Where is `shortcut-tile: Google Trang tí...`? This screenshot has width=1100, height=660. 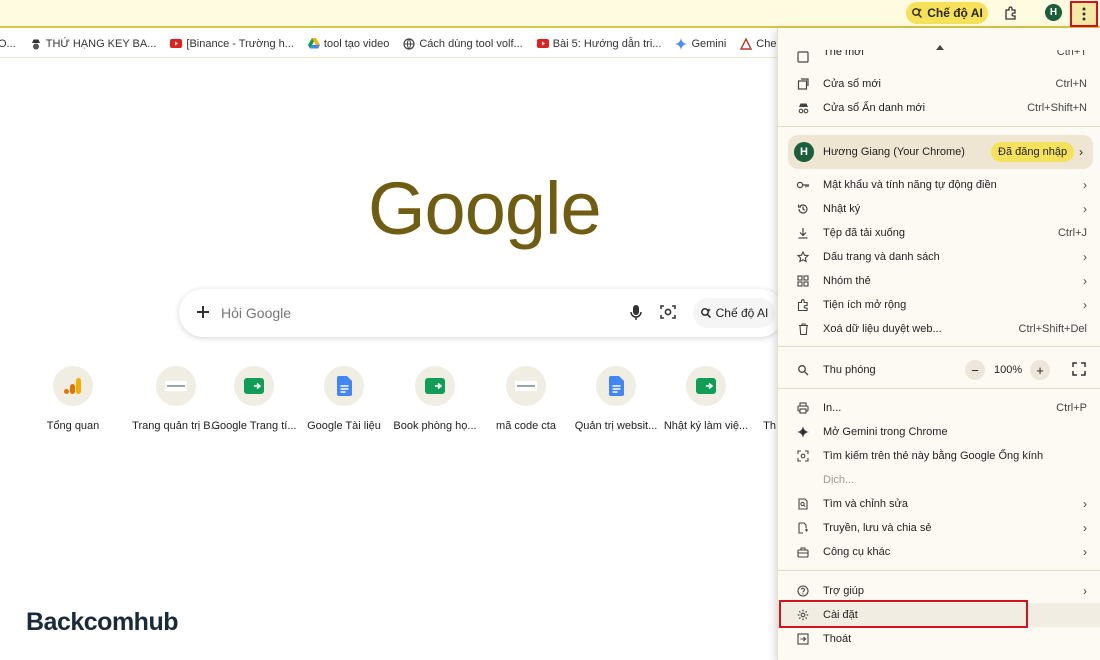 shortcut-tile: Google Trang tí... is located at coordinates (254, 399).